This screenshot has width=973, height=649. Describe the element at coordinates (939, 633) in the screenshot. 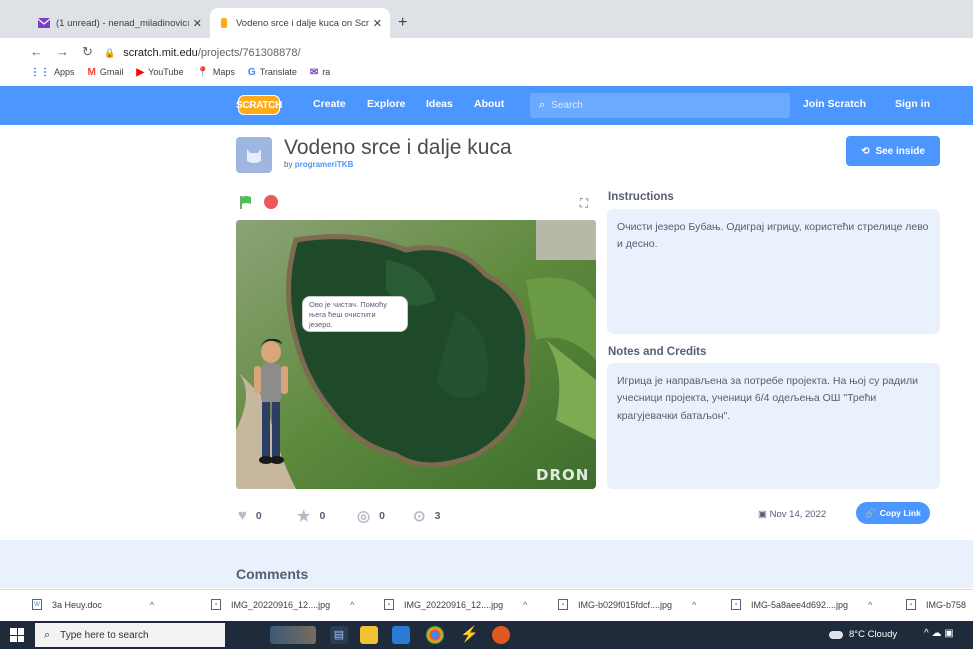

I see `system-tray-icons: ^ ☁ ▣` at that location.